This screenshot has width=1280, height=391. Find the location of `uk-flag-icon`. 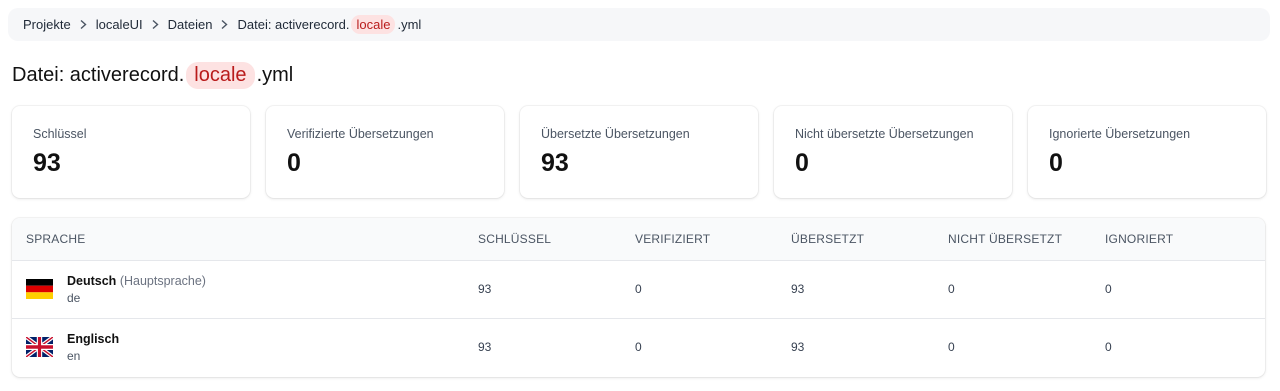

uk-flag-icon is located at coordinates (39, 347).